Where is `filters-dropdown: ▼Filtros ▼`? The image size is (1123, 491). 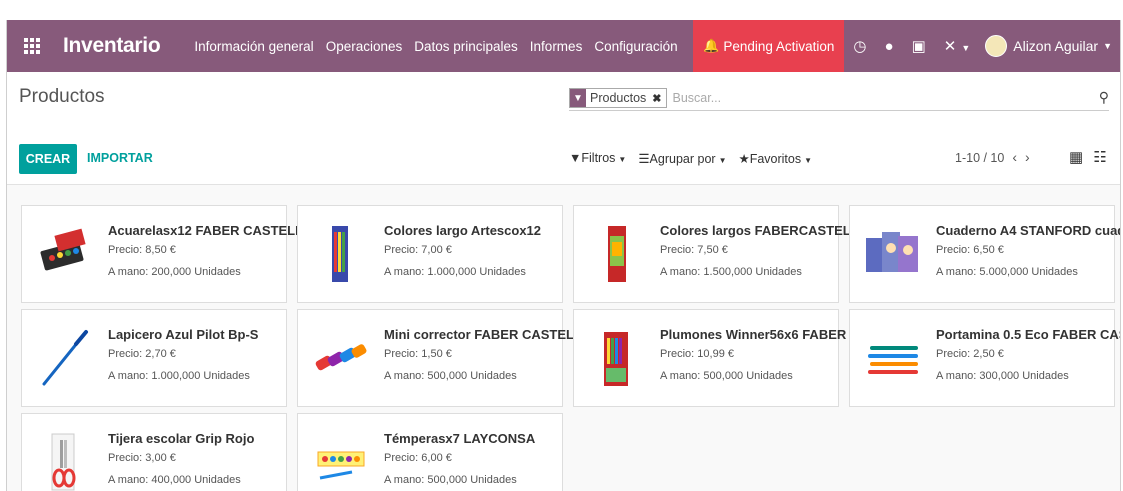 filters-dropdown: ▼Filtros ▼ is located at coordinates (597, 158).